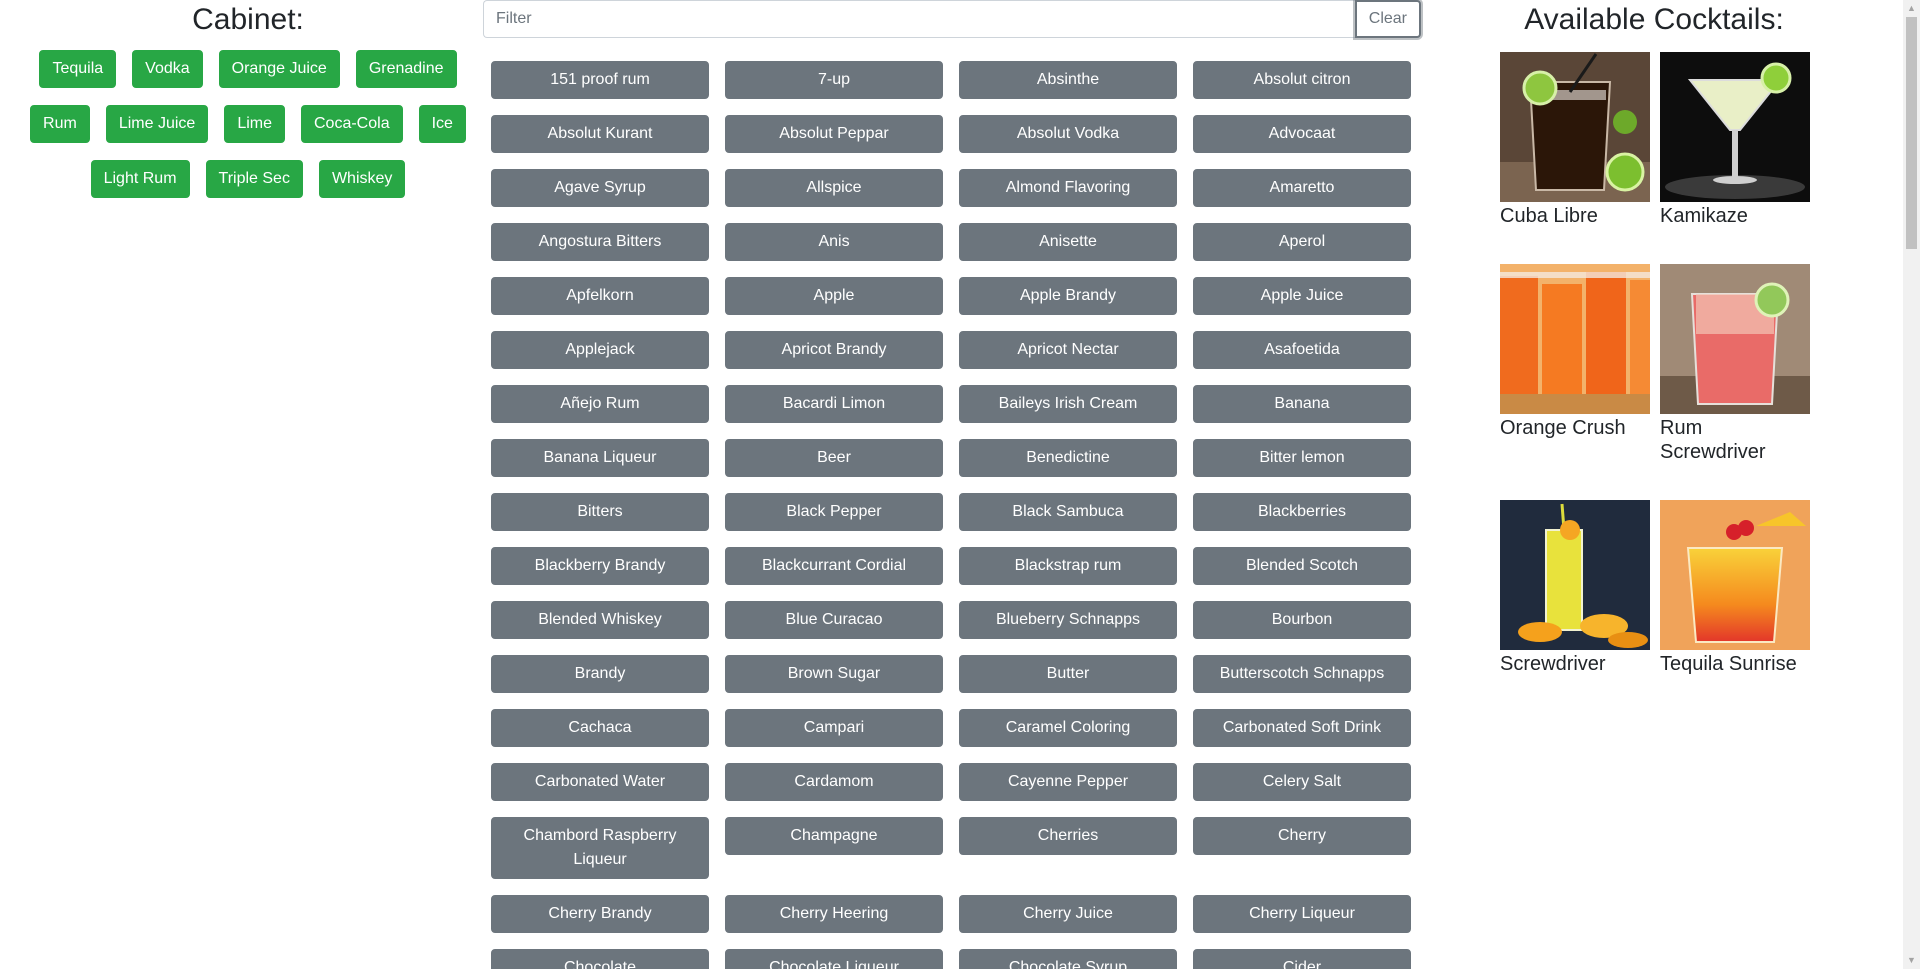 This screenshot has width=1920, height=969. What do you see at coordinates (78, 69) in the screenshot?
I see `cabinet-item-tequila: Tequila` at bounding box center [78, 69].